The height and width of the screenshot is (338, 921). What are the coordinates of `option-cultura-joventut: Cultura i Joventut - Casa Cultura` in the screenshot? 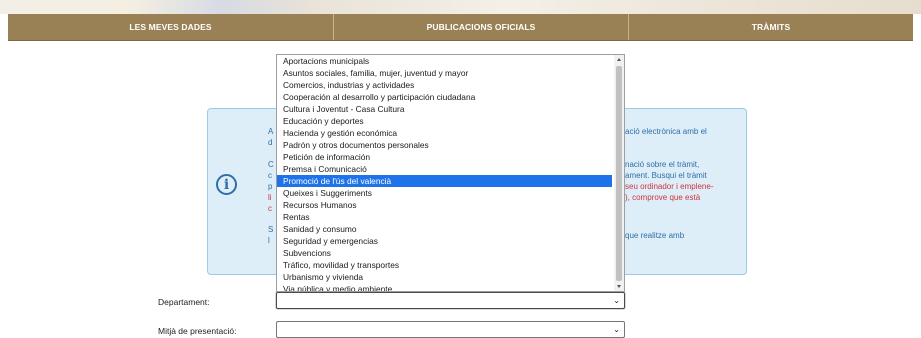 It's located at (444, 109).